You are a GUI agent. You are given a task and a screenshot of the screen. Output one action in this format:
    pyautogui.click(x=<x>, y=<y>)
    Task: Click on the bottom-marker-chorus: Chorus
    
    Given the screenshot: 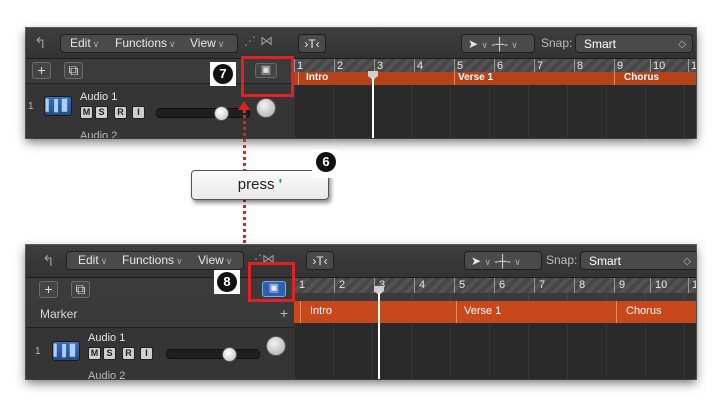 What is the action you would take?
    pyautogui.click(x=643, y=311)
    